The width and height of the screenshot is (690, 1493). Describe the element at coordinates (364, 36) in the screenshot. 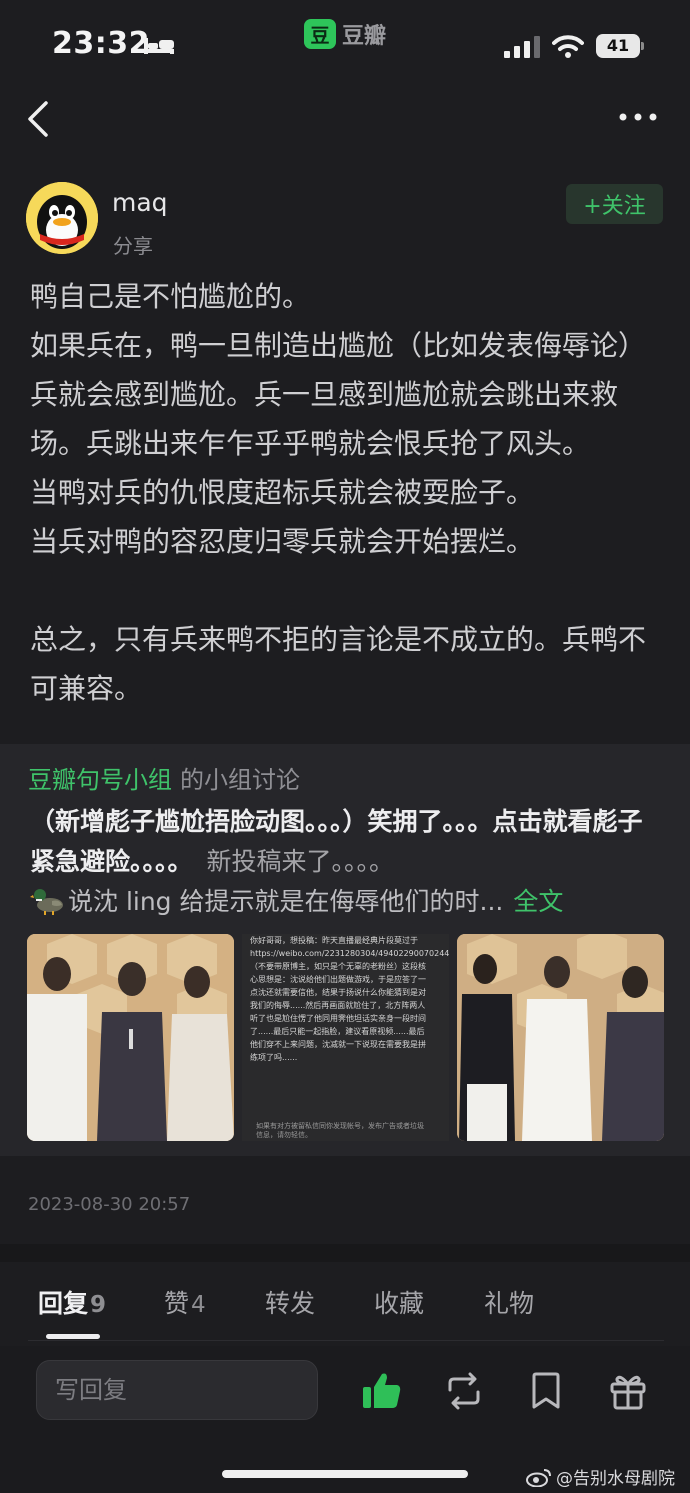

I see `app-name: 豆瓣` at that location.